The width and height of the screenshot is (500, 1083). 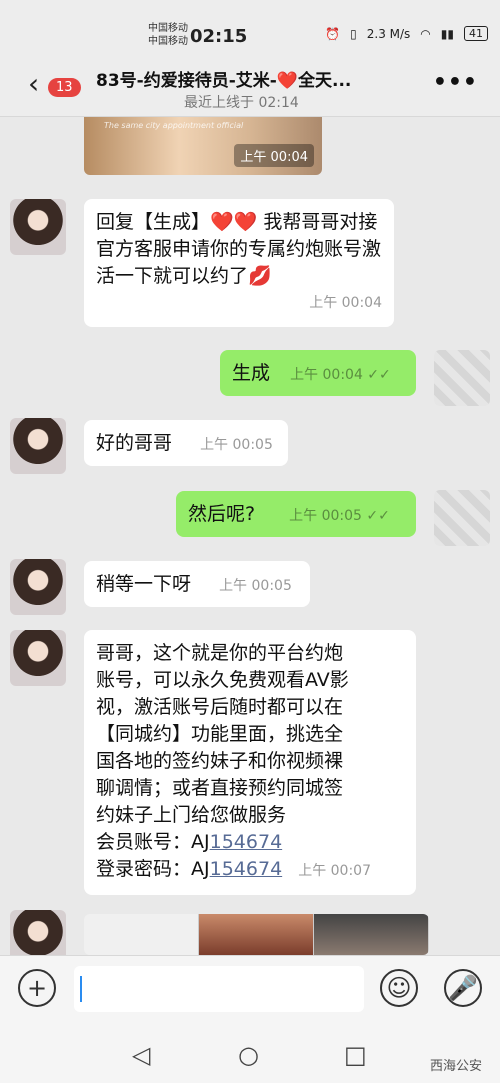 What do you see at coordinates (353, 33) in the screenshot?
I see `vibrate-icon: ▯` at bounding box center [353, 33].